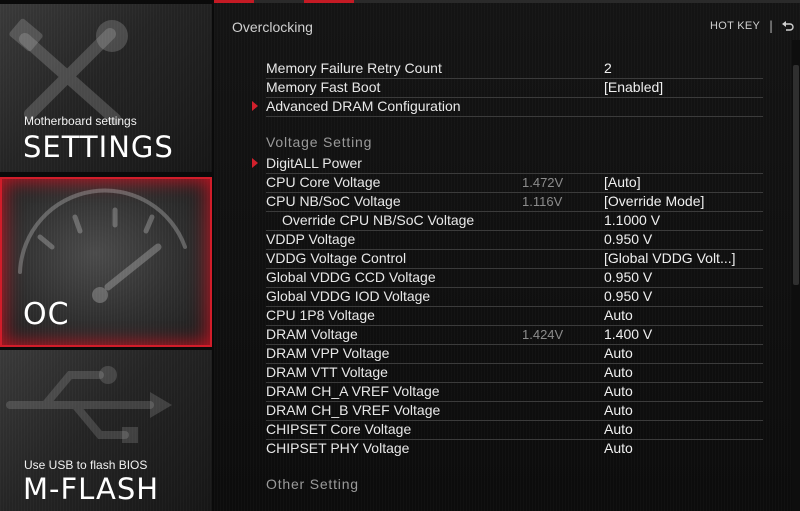 This screenshot has height=511, width=800. What do you see at coordinates (328, 353) in the screenshot?
I see `setting-label: DRAM VPP Voltage` at bounding box center [328, 353].